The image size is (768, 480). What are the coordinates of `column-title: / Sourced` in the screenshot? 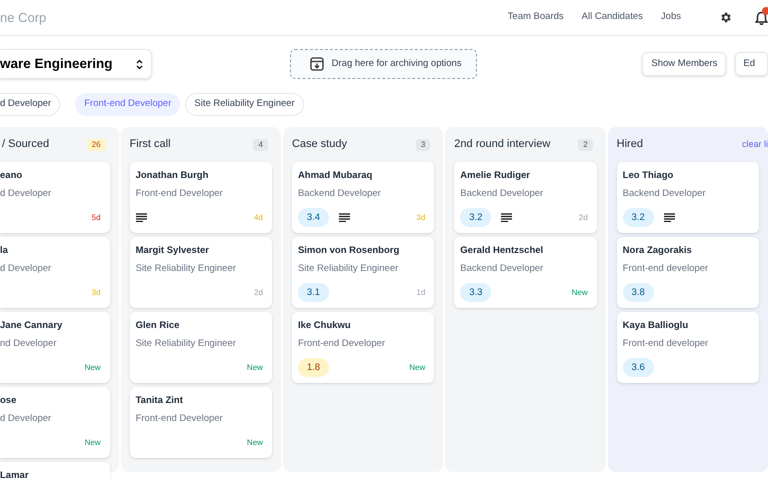 It's located at (25, 144).